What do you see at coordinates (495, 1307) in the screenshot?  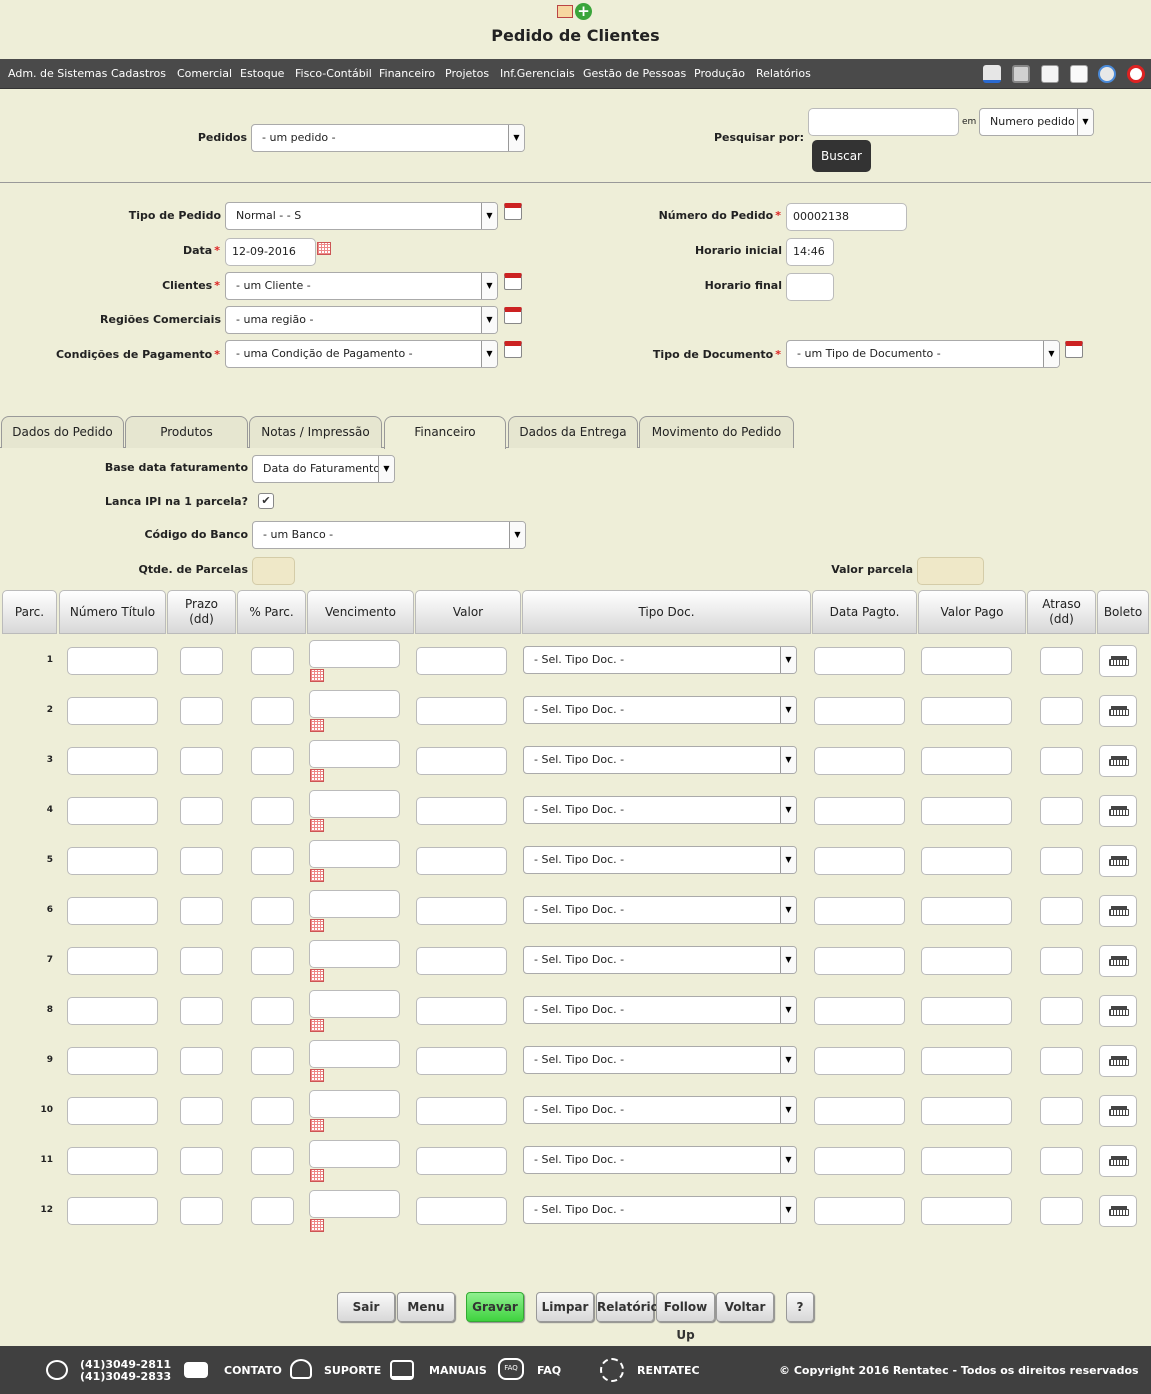 I see `gravar-button: Gravar` at bounding box center [495, 1307].